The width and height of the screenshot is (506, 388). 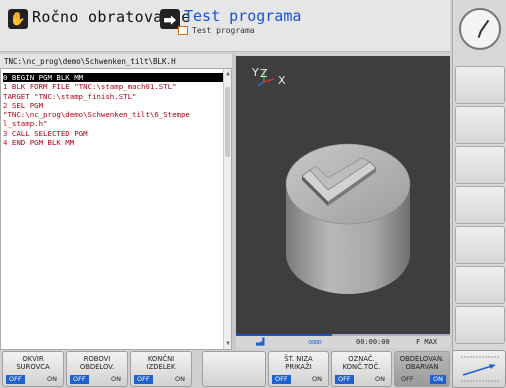 What do you see at coordinates (315, 342) in the screenshot?
I see `speed-dots: oooo` at bounding box center [315, 342].